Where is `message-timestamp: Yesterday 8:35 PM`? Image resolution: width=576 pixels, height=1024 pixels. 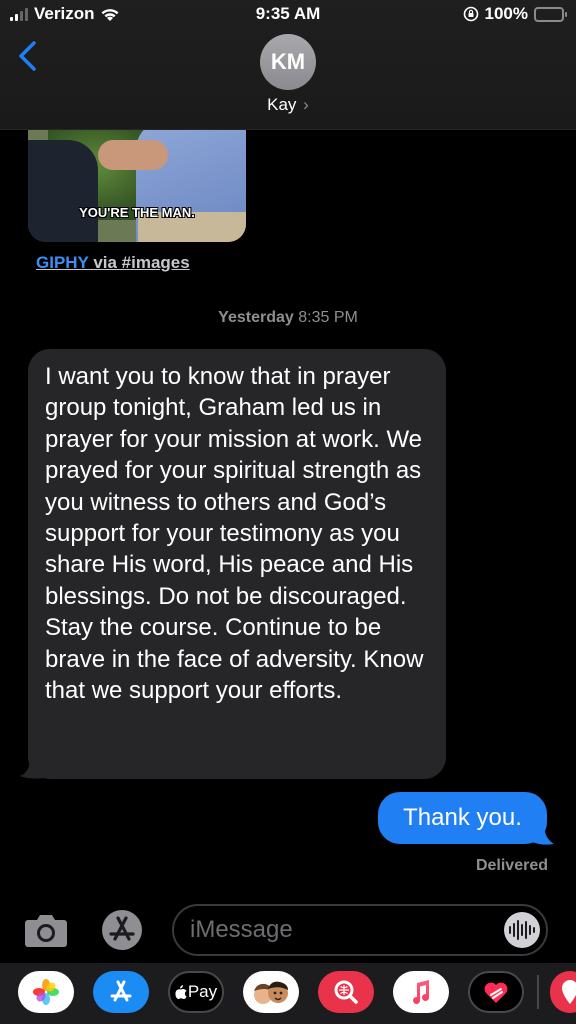 message-timestamp: Yesterday 8:35 PM is located at coordinates (288, 318).